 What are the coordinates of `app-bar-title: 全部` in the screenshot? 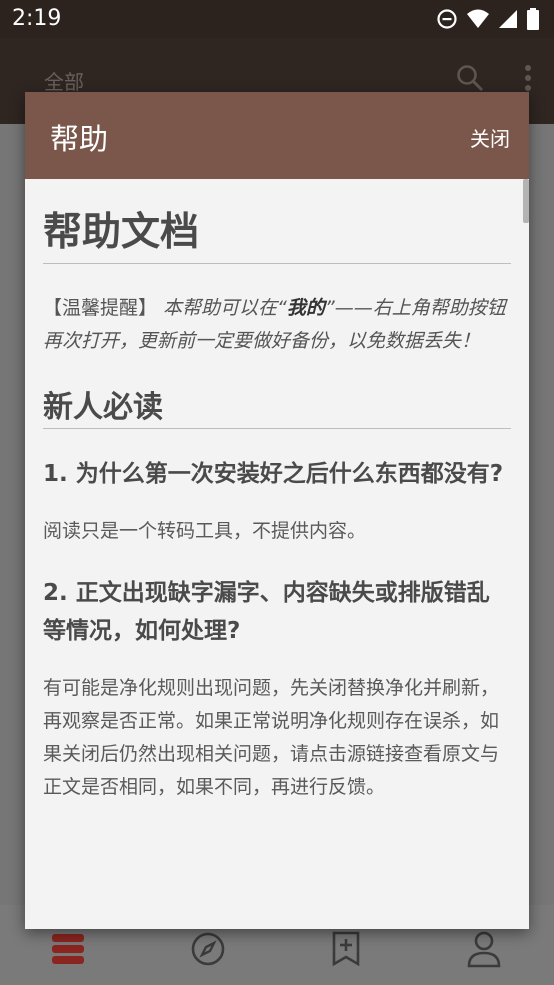 It's located at (64, 80).